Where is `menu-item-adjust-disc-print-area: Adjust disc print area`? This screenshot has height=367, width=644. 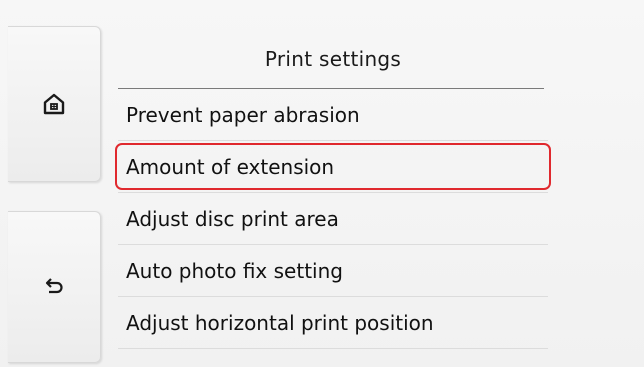
menu-item-adjust-disc-print-area: Adjust disc print area is located at coordinates (333, 219).